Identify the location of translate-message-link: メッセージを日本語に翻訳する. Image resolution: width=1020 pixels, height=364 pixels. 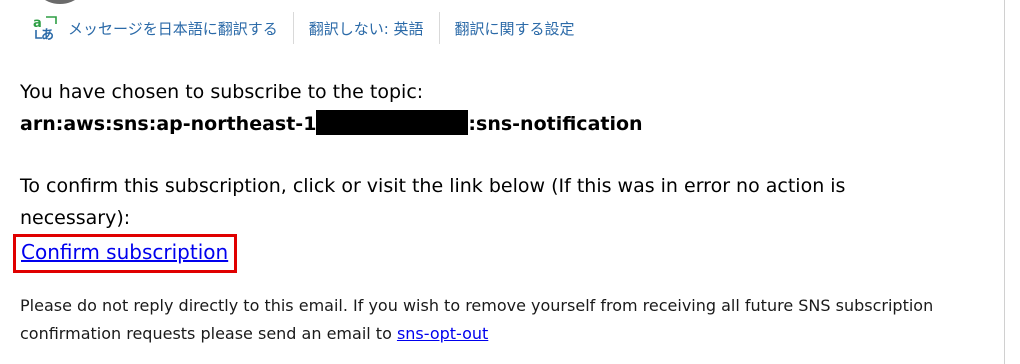
(173, 28).